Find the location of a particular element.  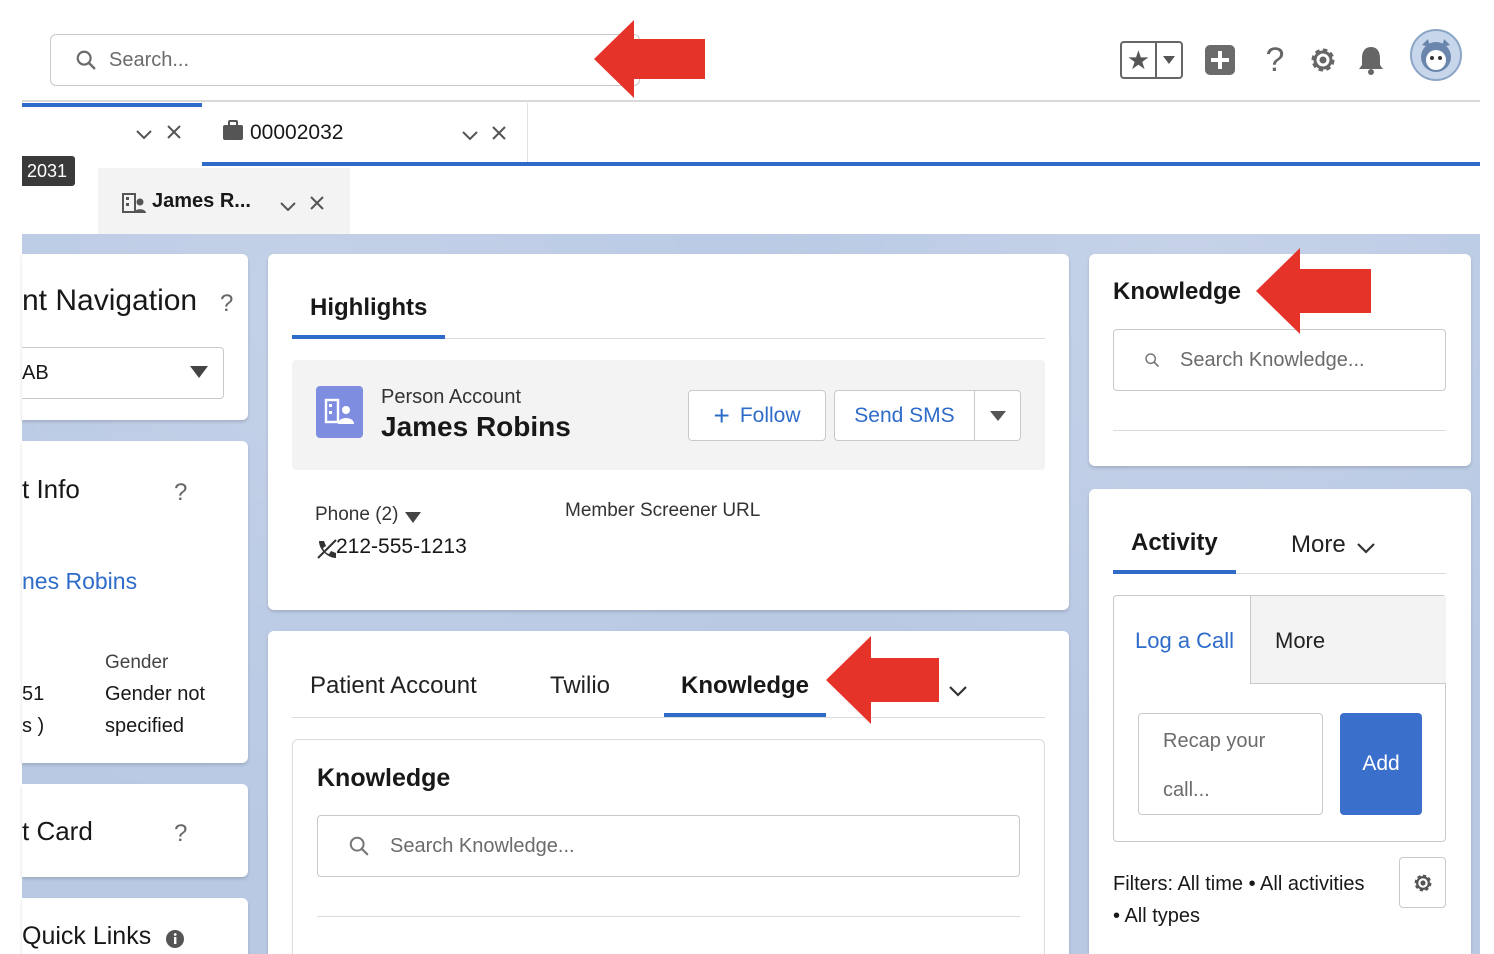

gender-label: Gender is located at coordinates (137, 662).